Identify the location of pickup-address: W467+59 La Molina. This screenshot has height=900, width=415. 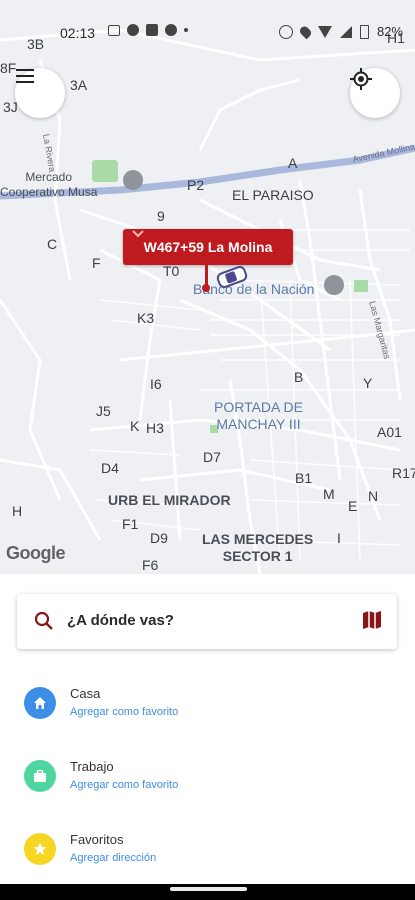
(208, 247).